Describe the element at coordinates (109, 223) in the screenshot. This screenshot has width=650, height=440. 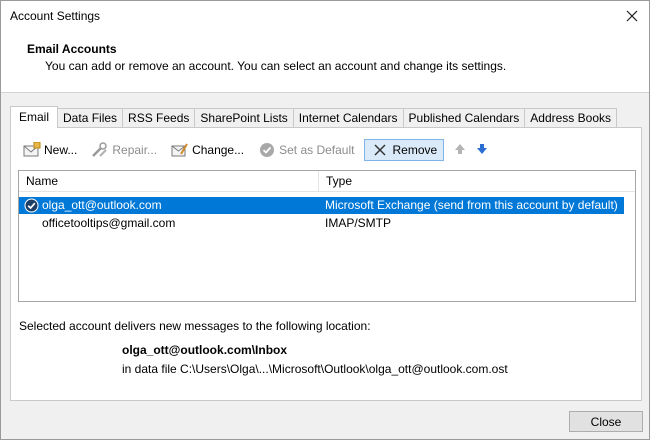
I see `account-name: officetooltips@gmail.com` at that location.